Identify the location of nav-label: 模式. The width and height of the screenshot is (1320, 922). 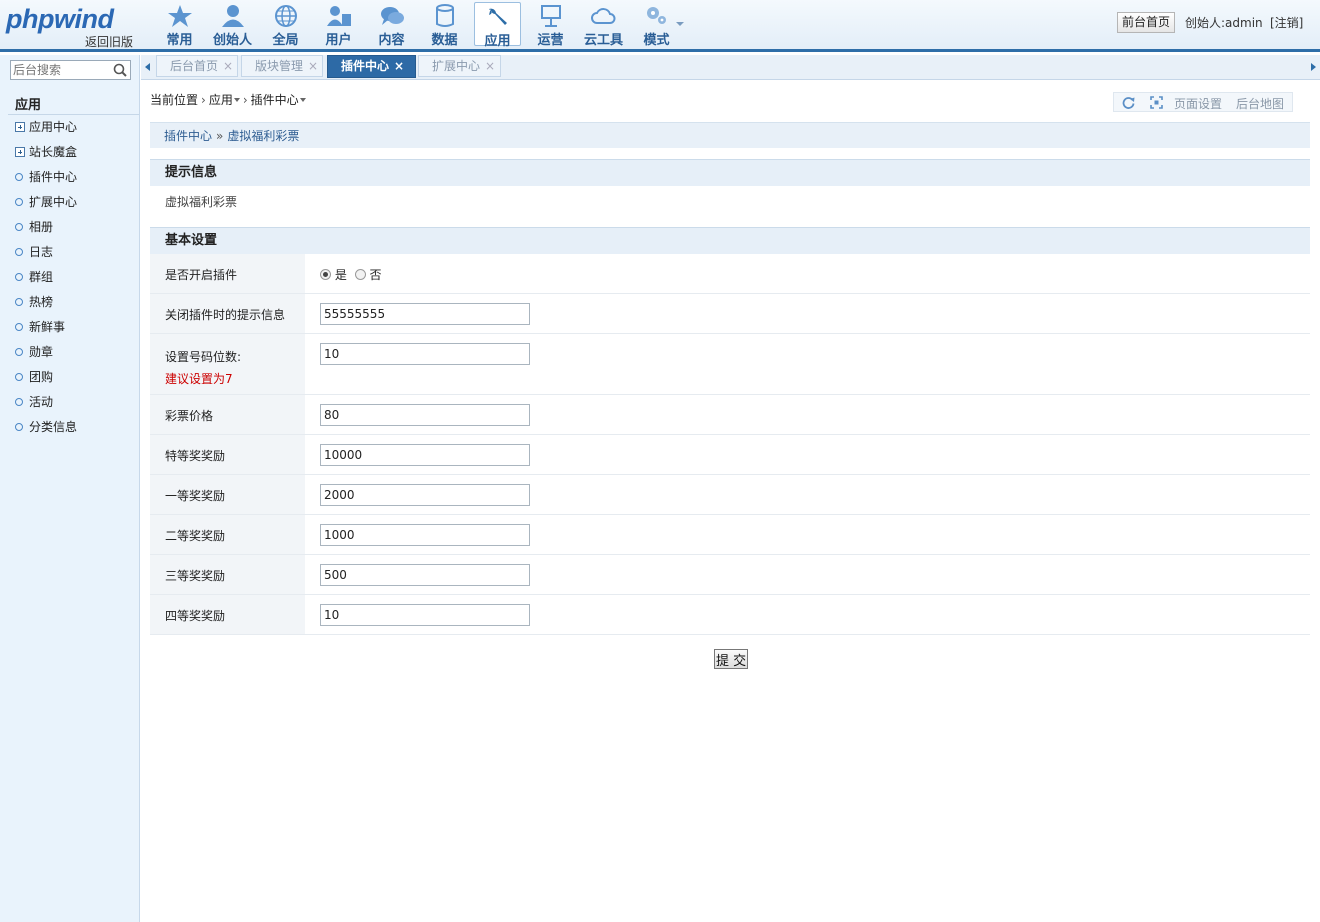
(656, 40).